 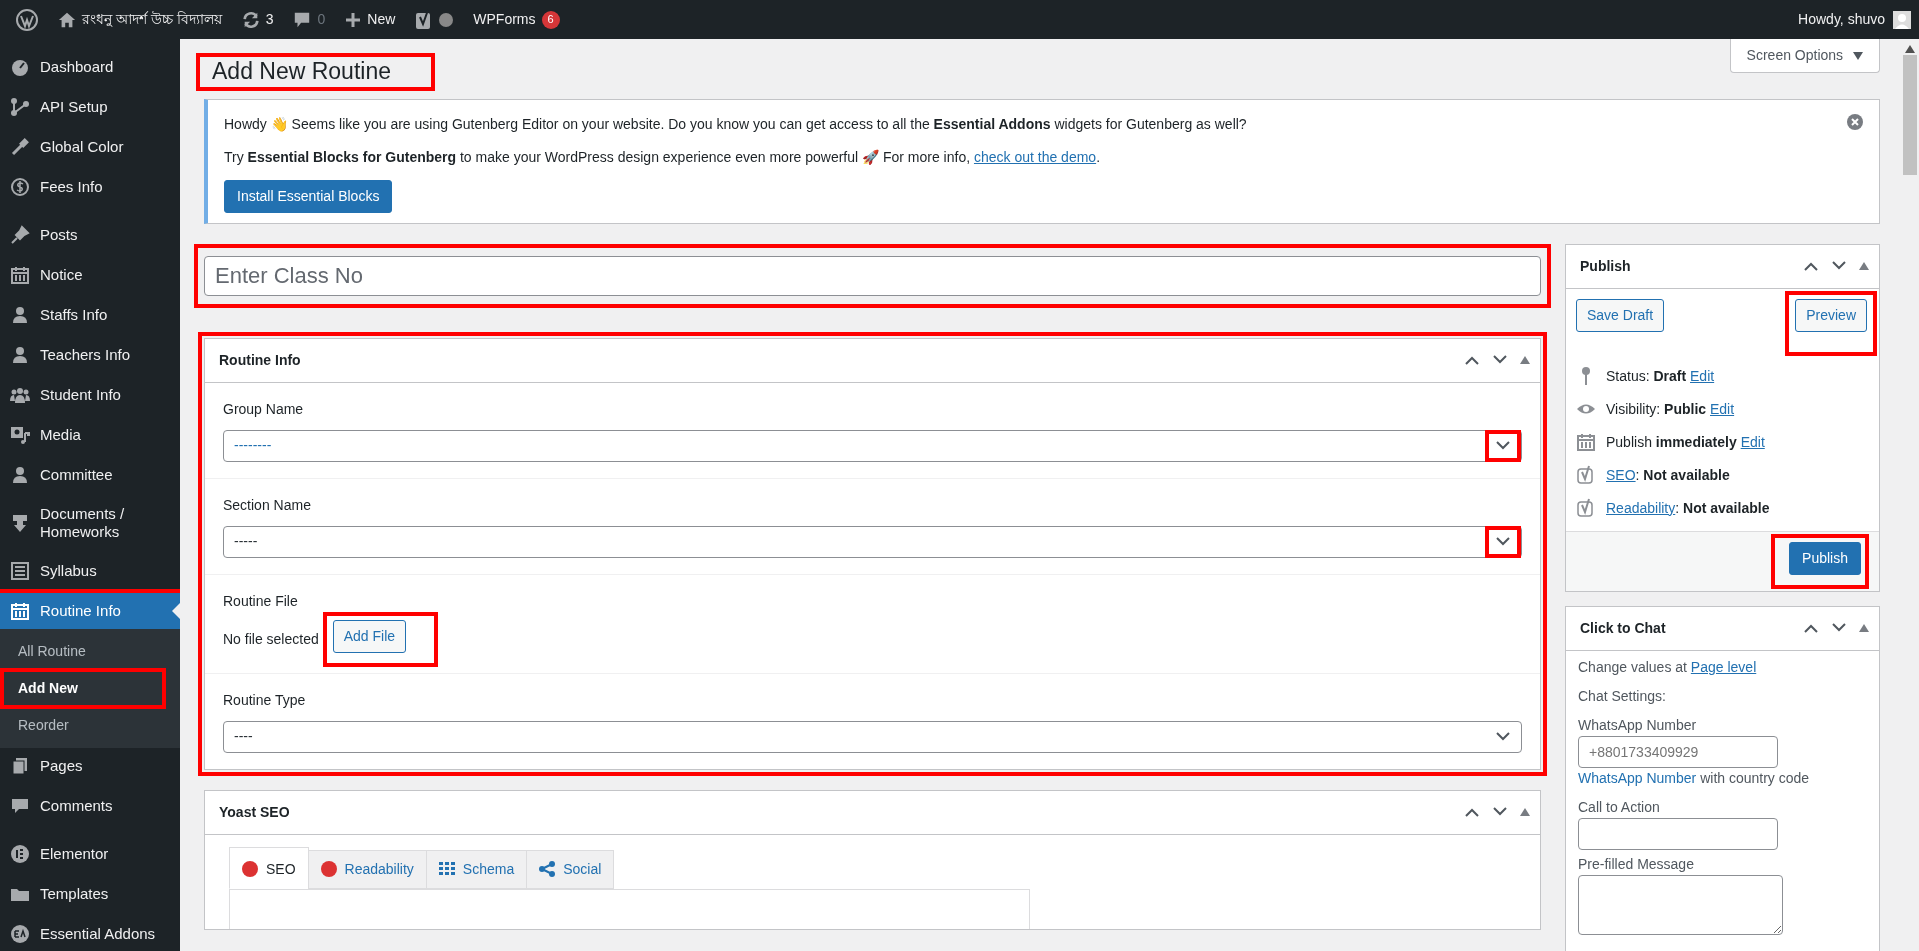 What do you see at coordinates (83, 651) in the screenshot?
I see `submenu-item: All Routine` at bounding box center [83, 651].